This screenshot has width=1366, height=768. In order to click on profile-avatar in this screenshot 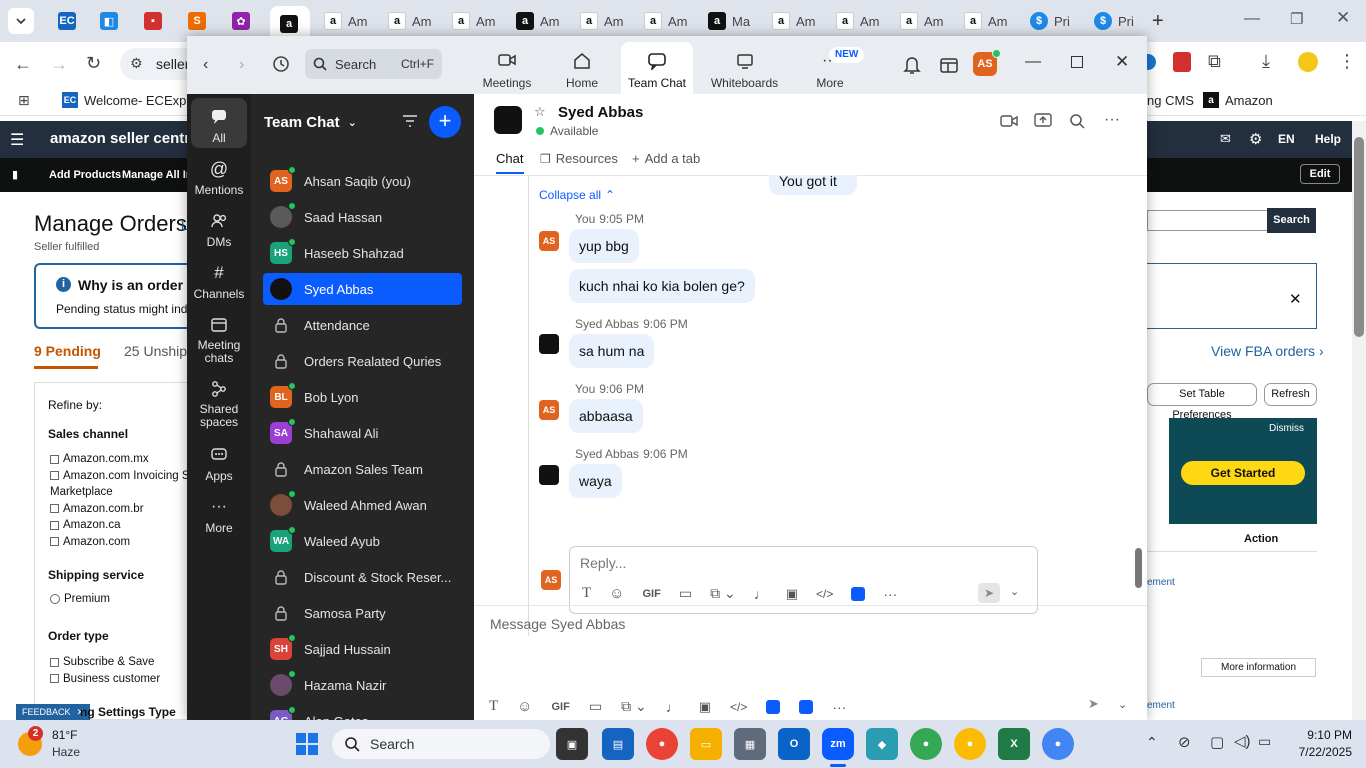, I will do `click(1308, 62)`.